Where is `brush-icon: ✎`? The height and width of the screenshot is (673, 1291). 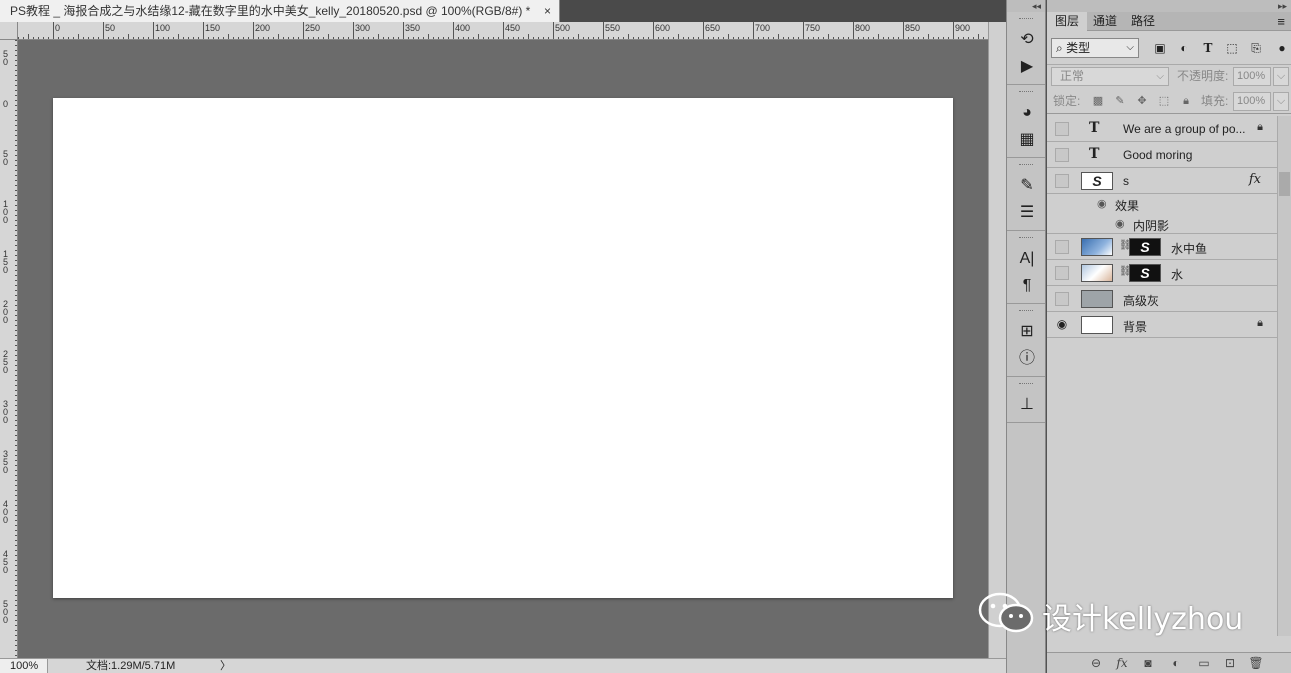
brush-icon: ✎ is located at coordinates (1027, 185).